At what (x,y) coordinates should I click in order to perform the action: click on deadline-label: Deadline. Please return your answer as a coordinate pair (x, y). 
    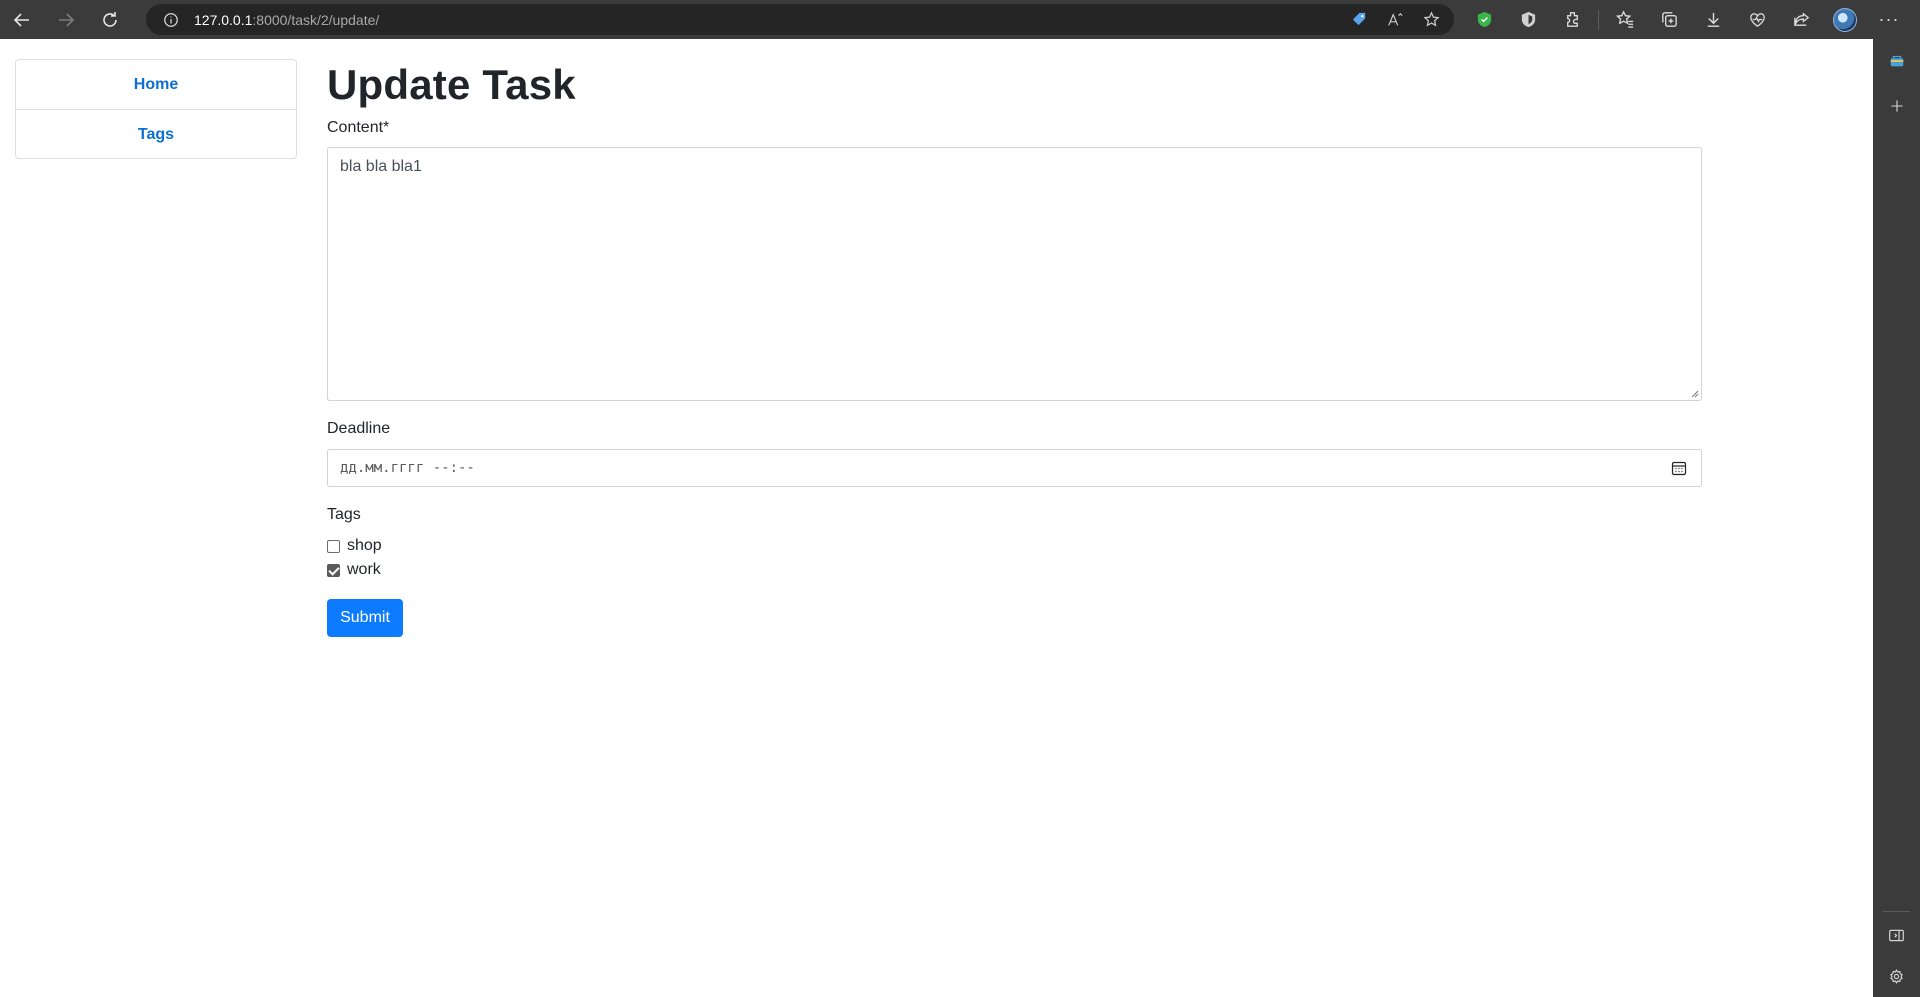
    Looking at the image, I should click on (359, 428).